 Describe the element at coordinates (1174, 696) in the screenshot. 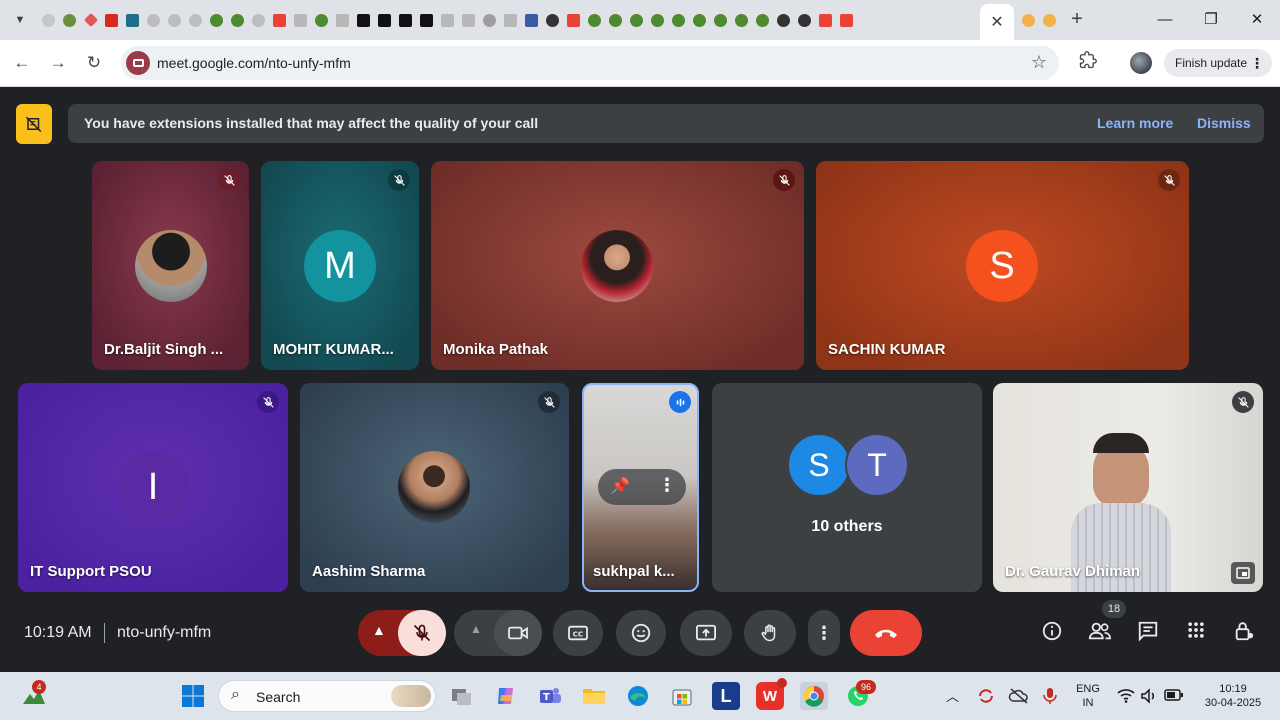

I see `battery-icon` at that location.